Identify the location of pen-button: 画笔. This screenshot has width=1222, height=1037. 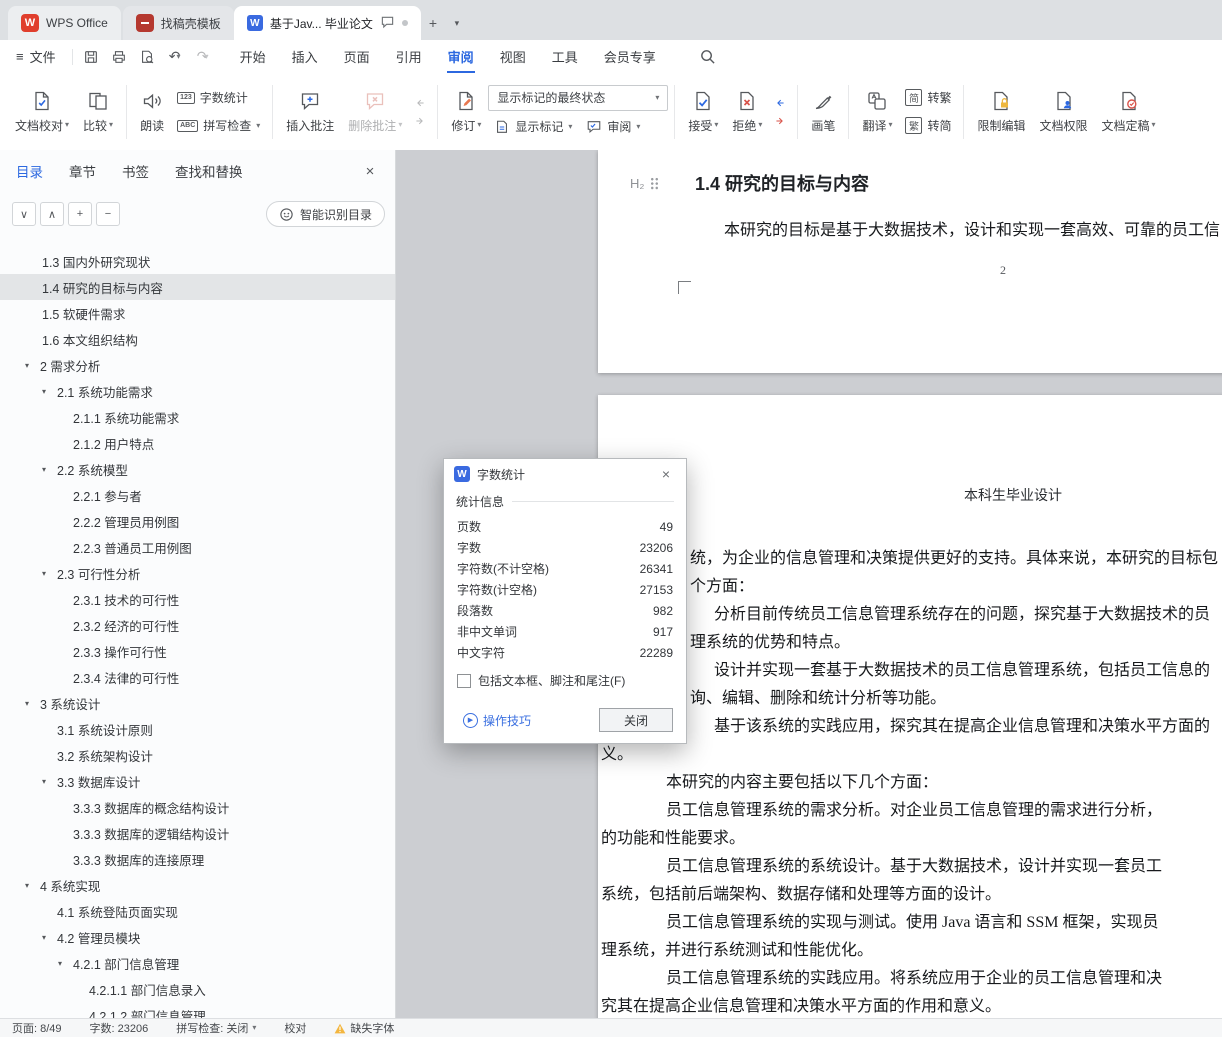
(823, 112).